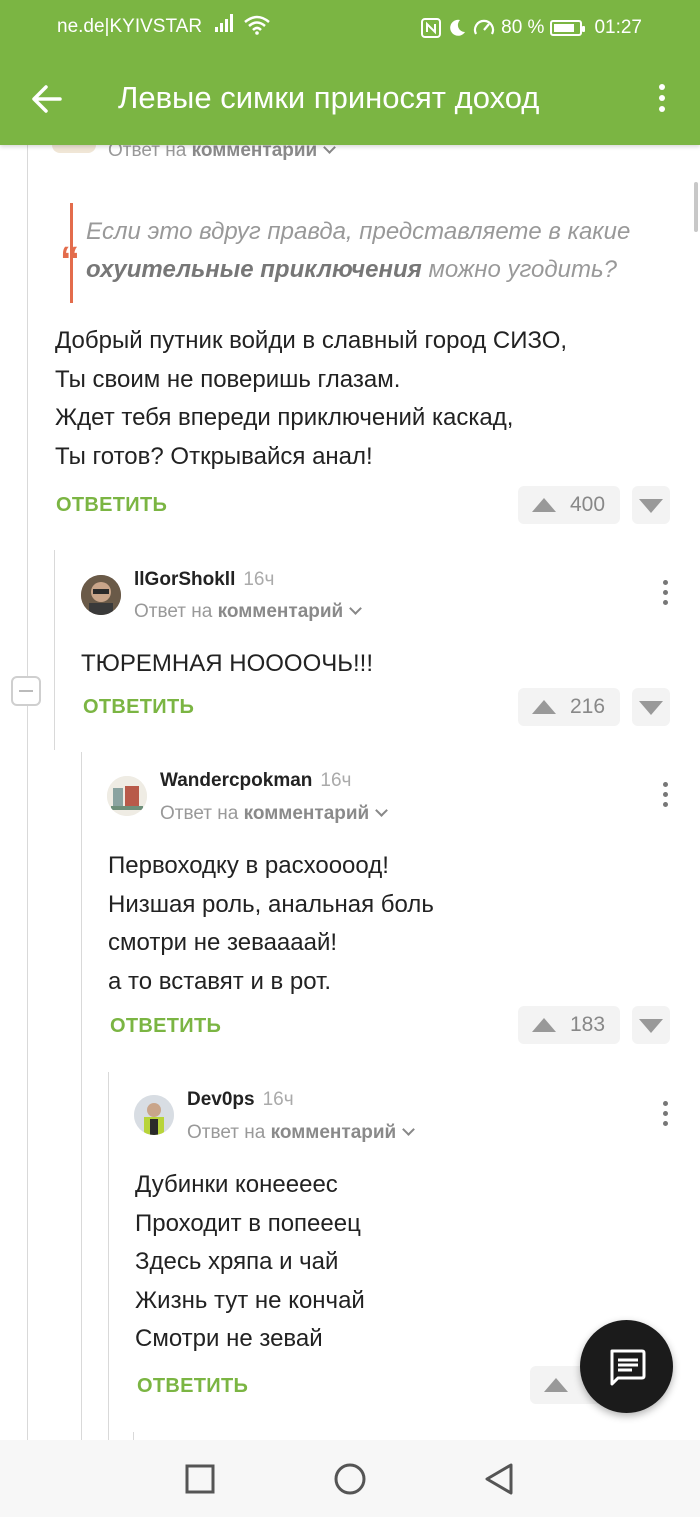 This screenshot has width=700, height=1517. I want to click on upvote-button: 400, so click(569, 505).